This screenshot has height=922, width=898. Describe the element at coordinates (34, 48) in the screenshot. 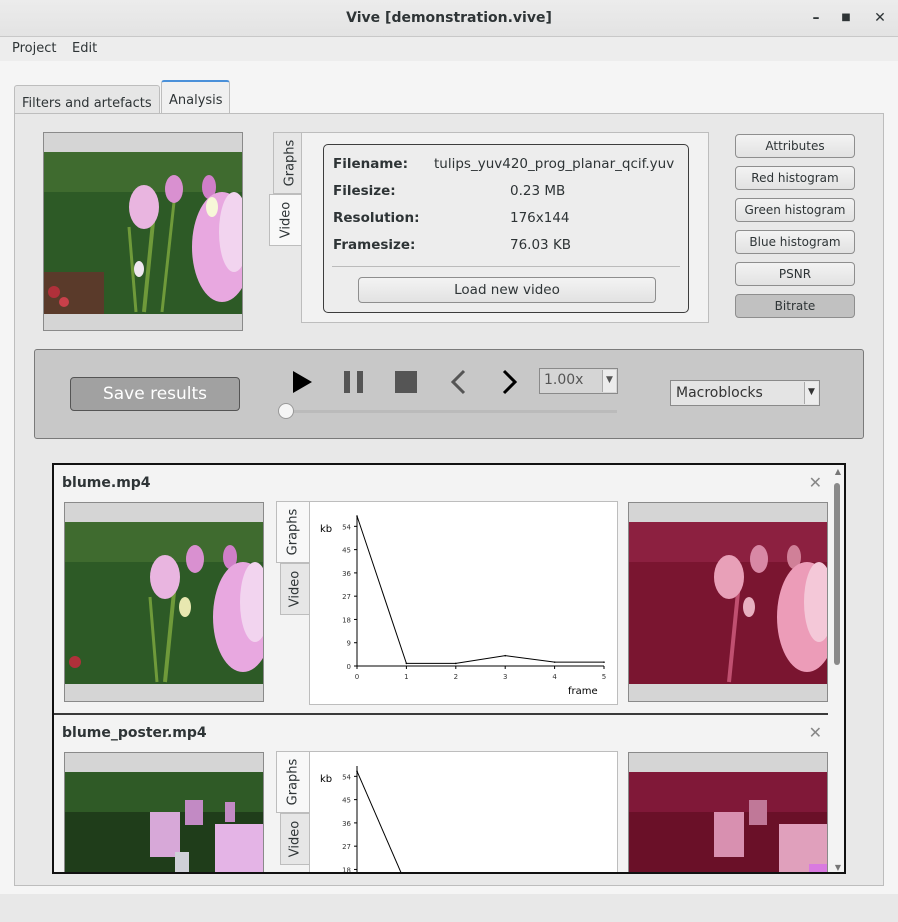

I see `menu-project: Project` at that location.